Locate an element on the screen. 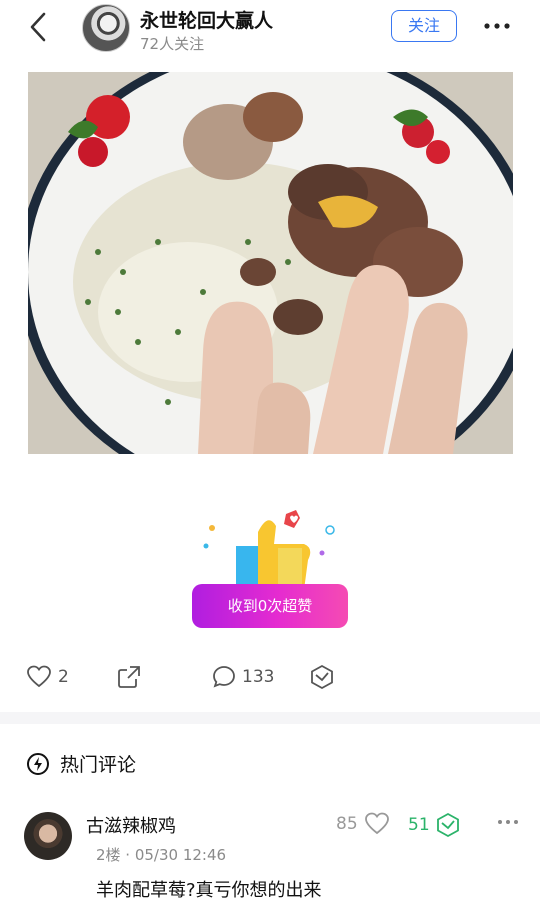 This screenshot has width=540, height=918. like-count: 2 is located at coordinates (63, 677).